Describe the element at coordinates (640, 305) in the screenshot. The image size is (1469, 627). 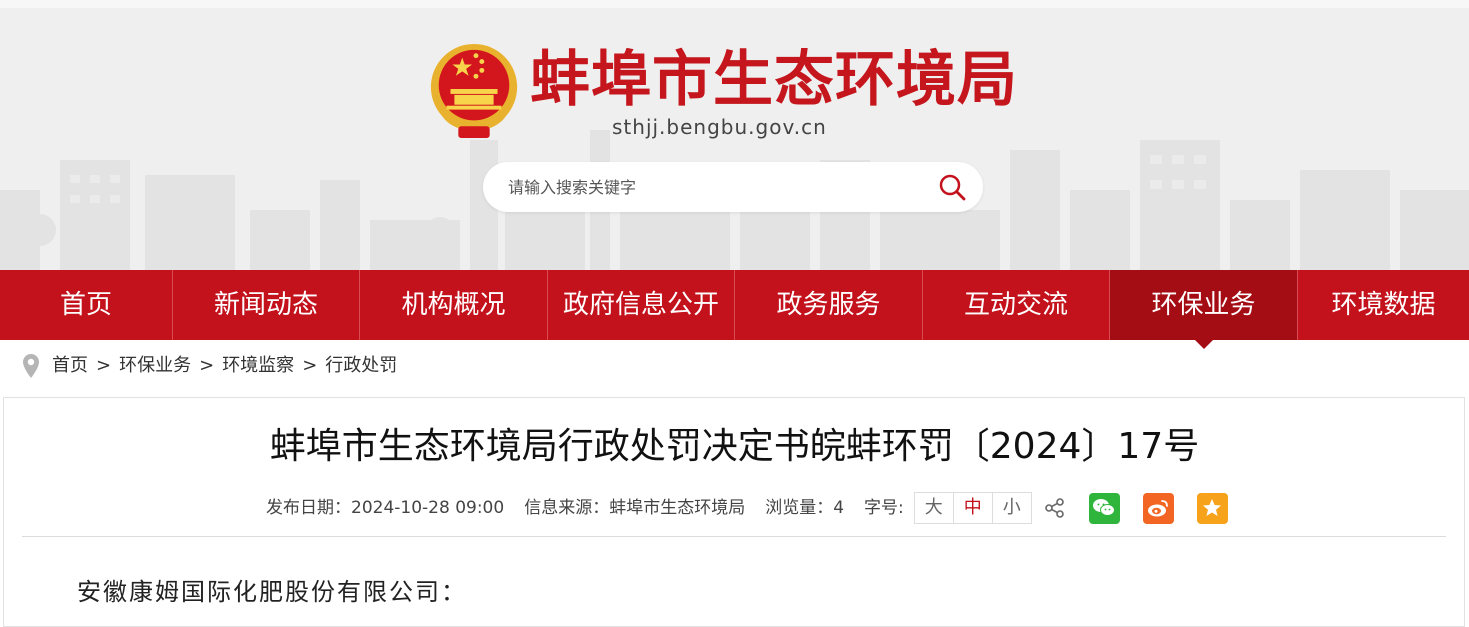
I see `nav-item-info-disclosure: 政府信息公开` at that location.